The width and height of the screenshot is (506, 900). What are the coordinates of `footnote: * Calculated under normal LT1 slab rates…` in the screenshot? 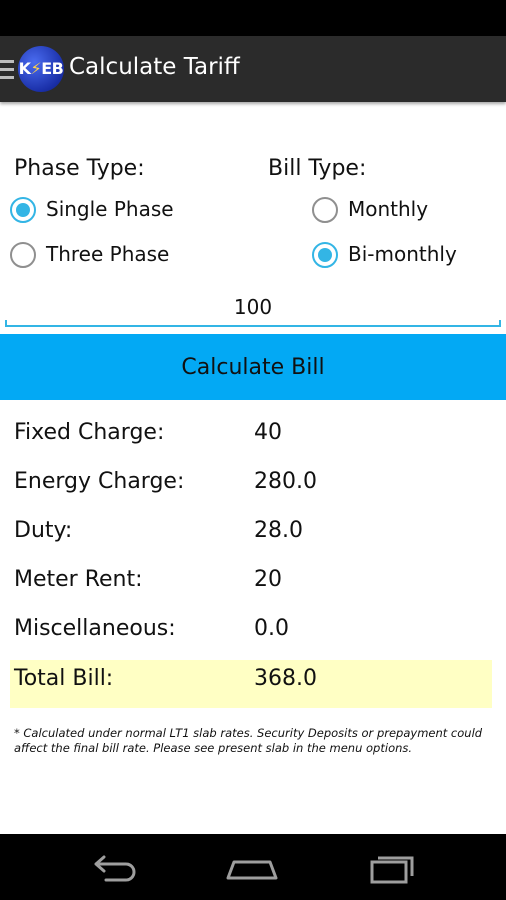 It's located at (248, 740).